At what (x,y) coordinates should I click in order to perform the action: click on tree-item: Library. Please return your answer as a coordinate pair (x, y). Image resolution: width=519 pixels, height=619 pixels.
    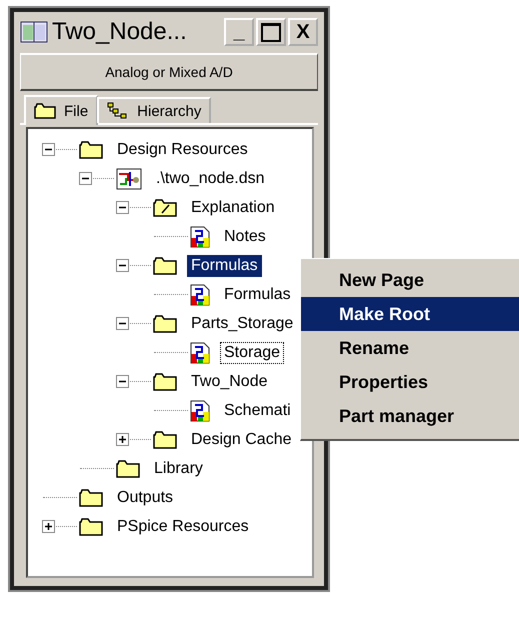
    Looking at the image, I should click on (178, 469).